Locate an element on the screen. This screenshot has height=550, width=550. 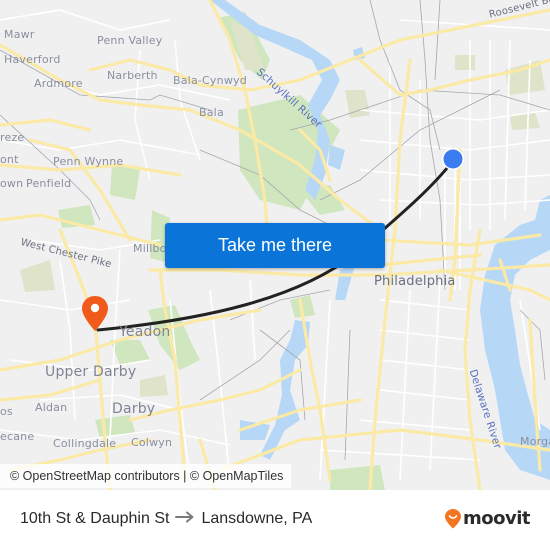
place-label-glenolden: ecane is located at coordinates (17, 436).